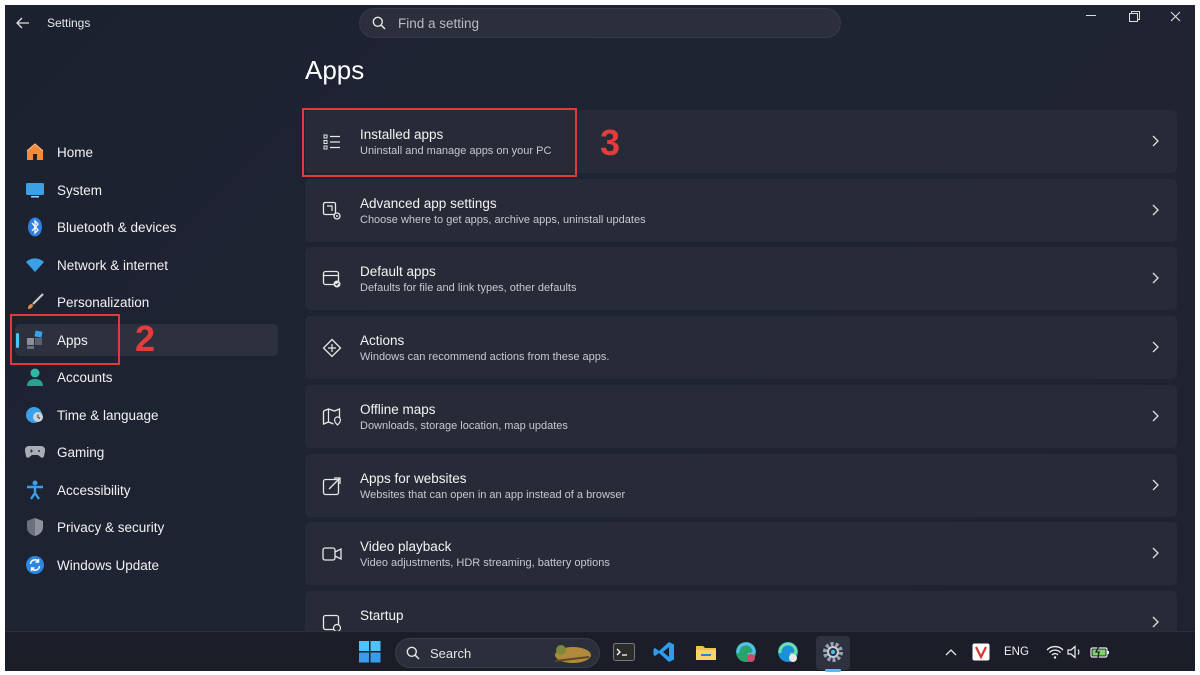  I want to click on sidebar-item-bluetooth: Bluetooth & devices, so click(146, 227).